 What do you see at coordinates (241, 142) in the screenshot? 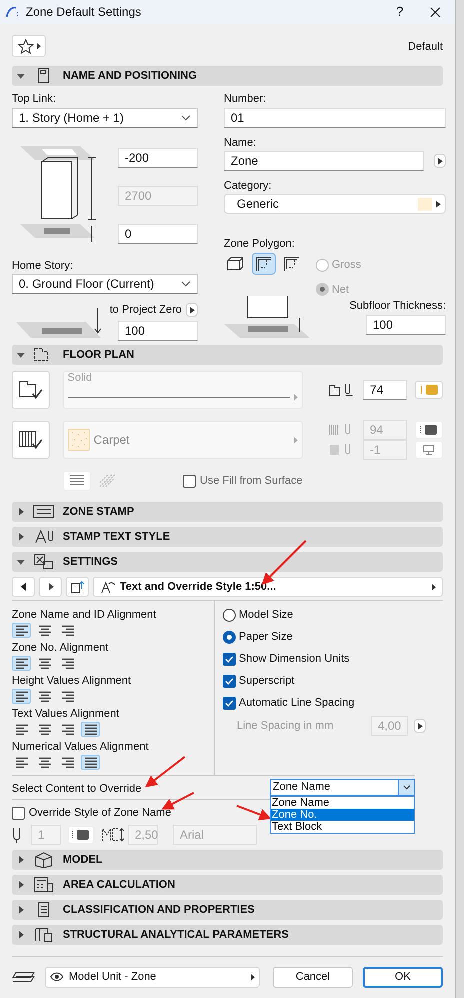
I see `field-label: Name:` at bounding box center [241, 142].